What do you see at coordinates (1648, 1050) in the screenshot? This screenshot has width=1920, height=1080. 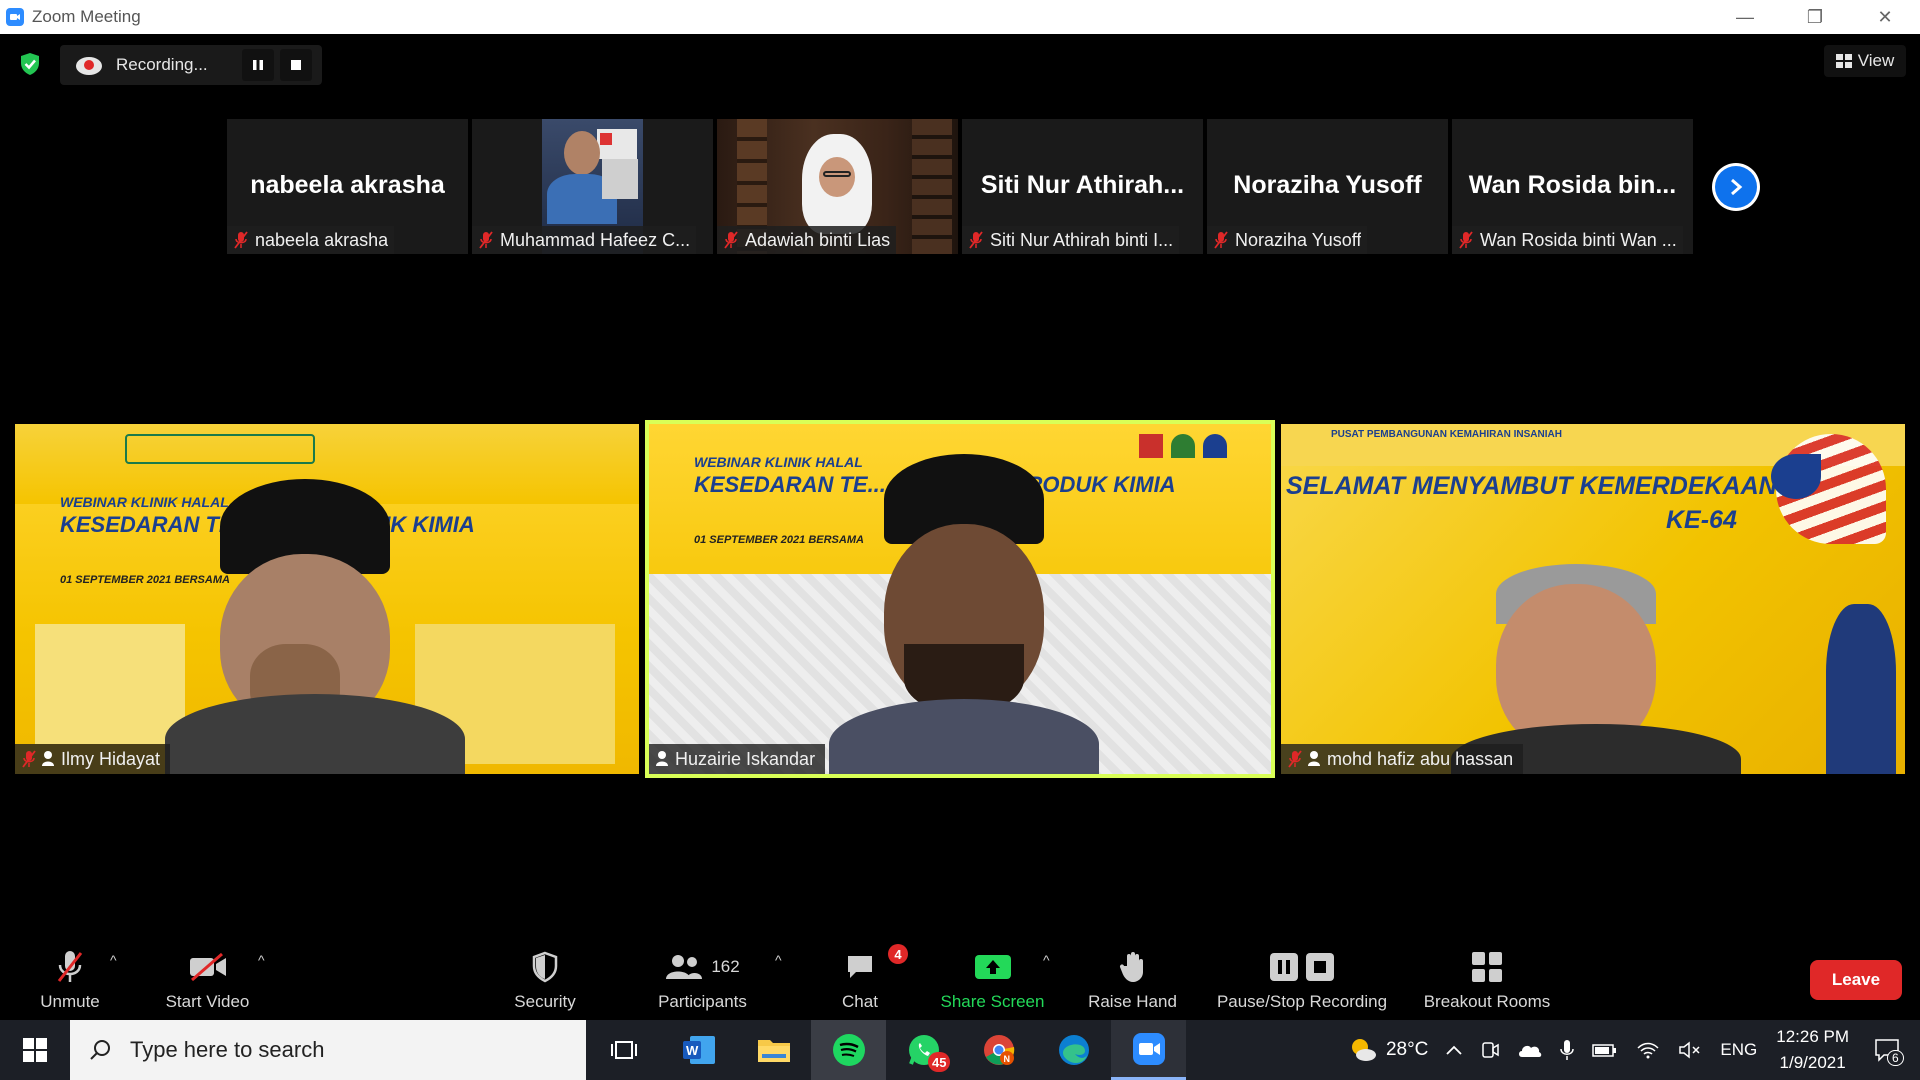 I see `wifi-icon` at bounding box center [1648, 1050].